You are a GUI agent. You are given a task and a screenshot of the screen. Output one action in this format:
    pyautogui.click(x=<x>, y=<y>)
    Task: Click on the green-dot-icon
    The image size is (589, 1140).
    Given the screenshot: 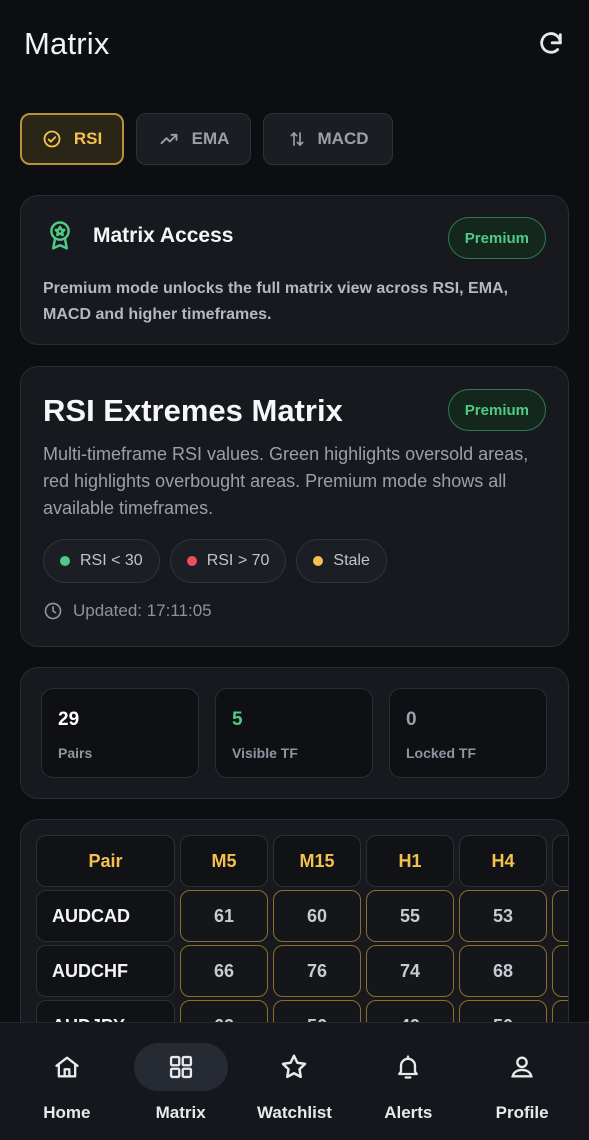 What is the action you would take?
    pyautogui.click(x=65, y=561)
    